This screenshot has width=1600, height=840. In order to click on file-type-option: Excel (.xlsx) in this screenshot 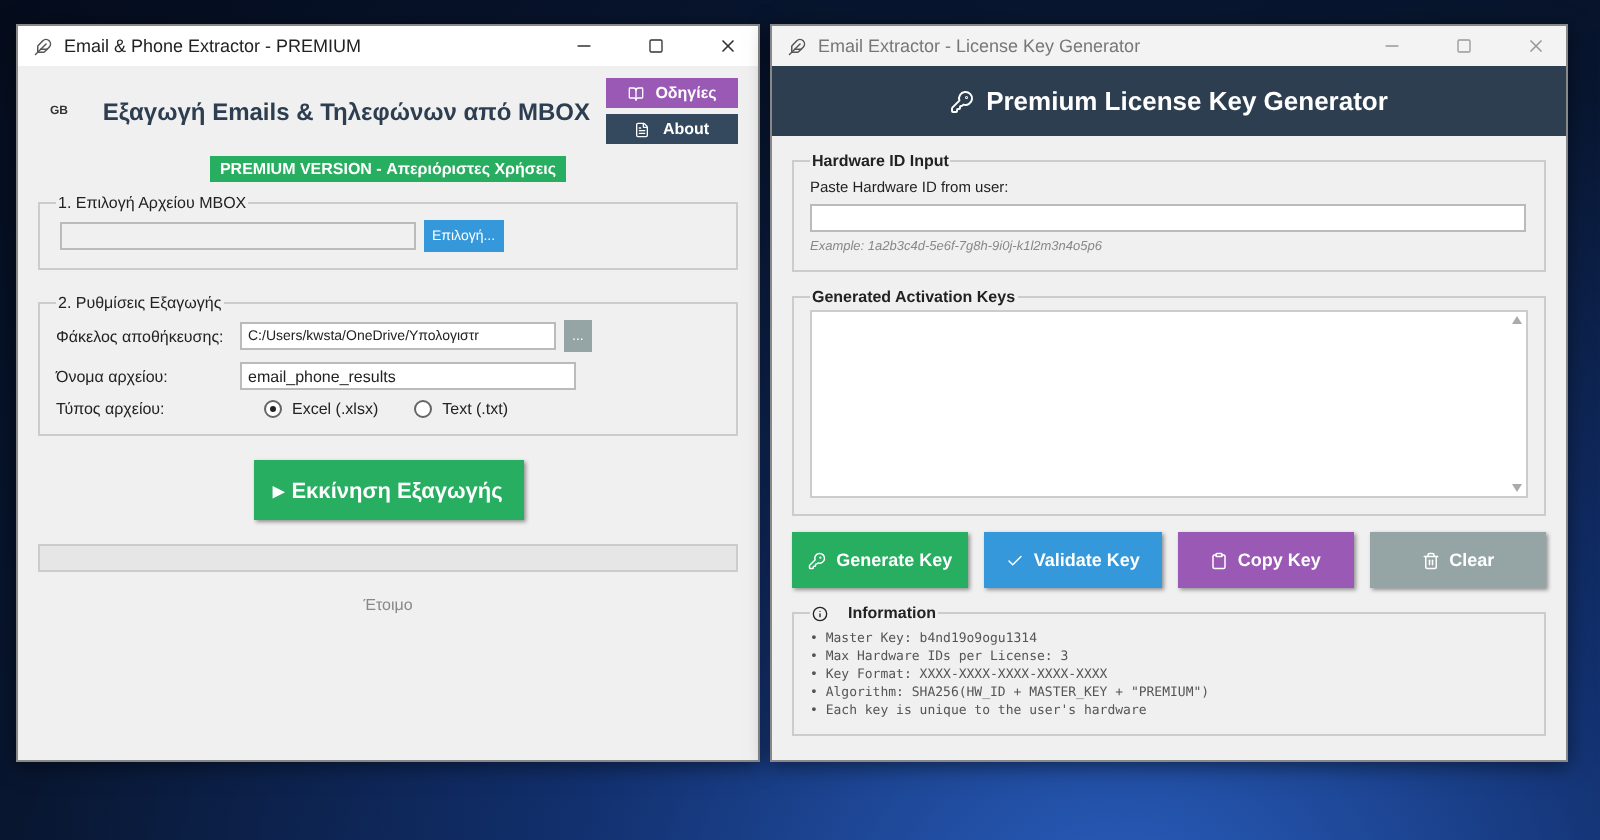, I will do `click(321, 409)`.